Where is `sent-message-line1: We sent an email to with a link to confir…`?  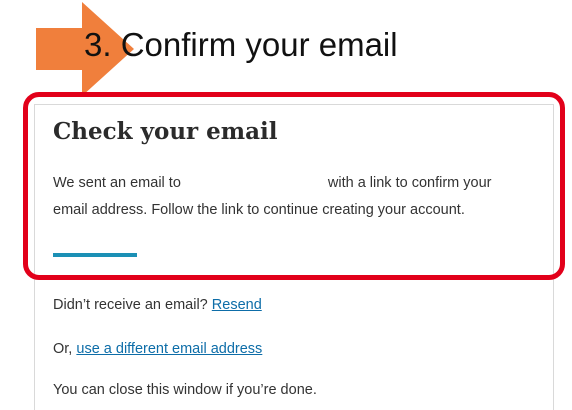 sent-message-line1: We sent an email to with a link to confir… is located at coordinates (272, 183).